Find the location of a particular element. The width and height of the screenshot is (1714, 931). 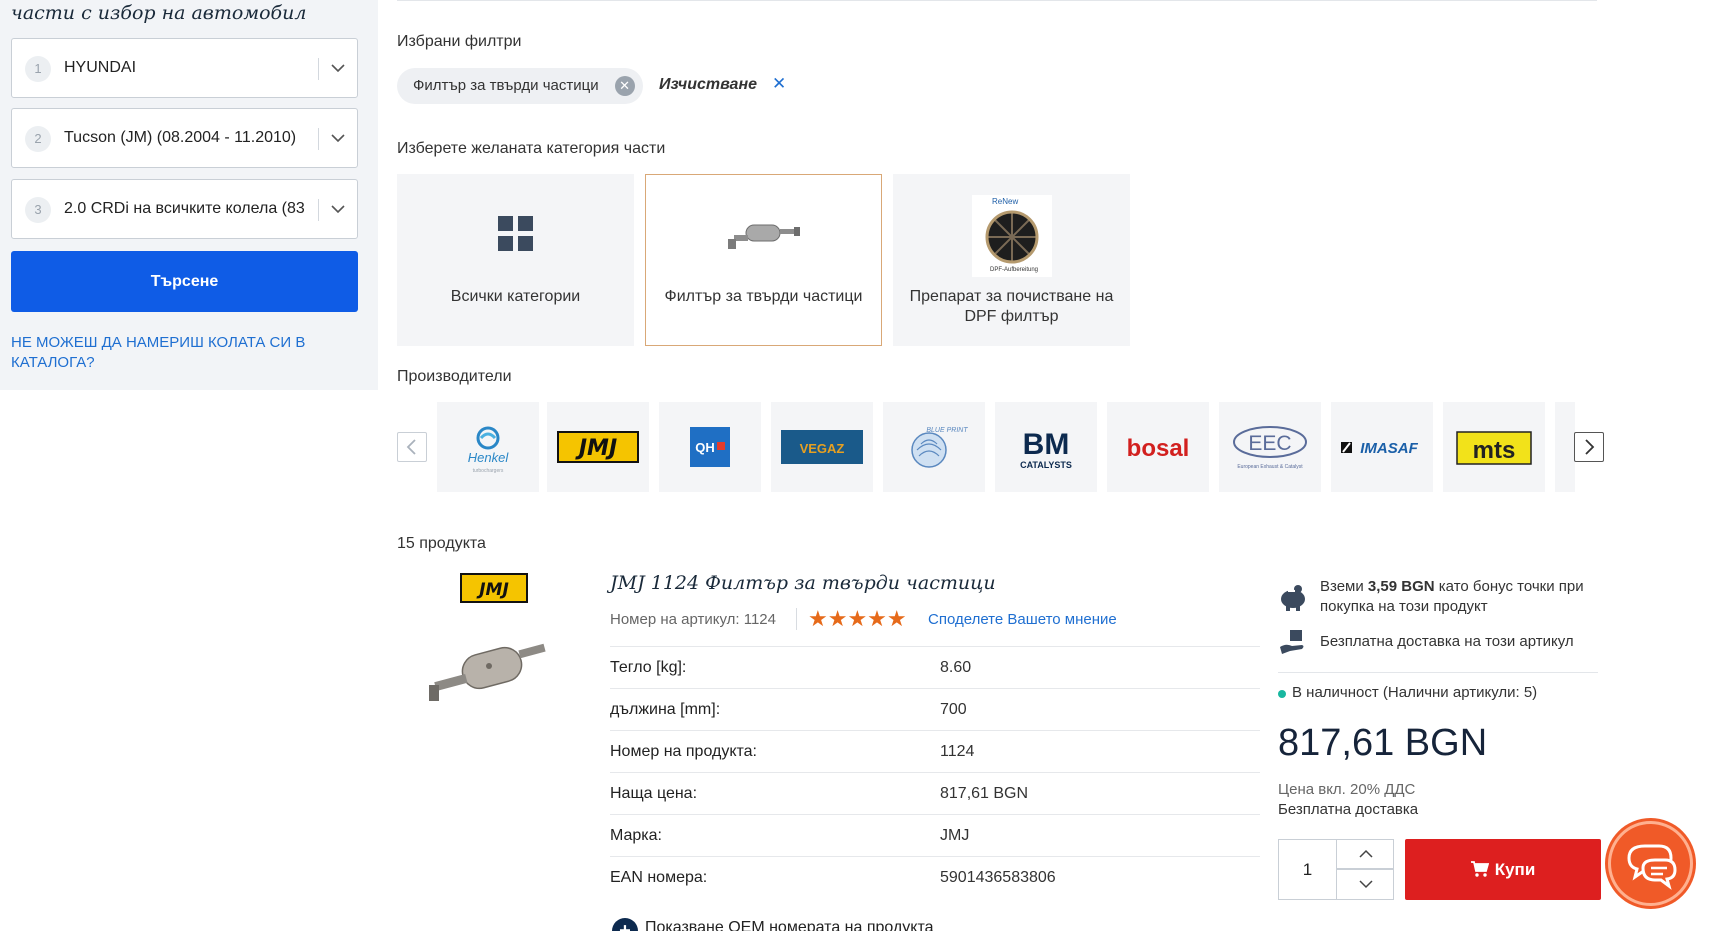

step-number: 3 is located at coordinates (38, 210).